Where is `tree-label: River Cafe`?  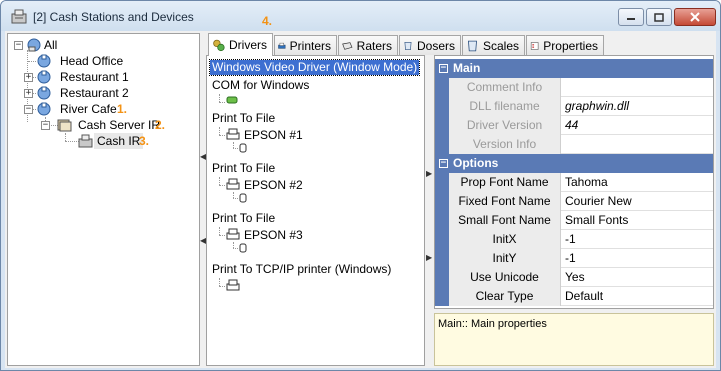 tree-label: River Cafe is located at coordinates (88, 109).